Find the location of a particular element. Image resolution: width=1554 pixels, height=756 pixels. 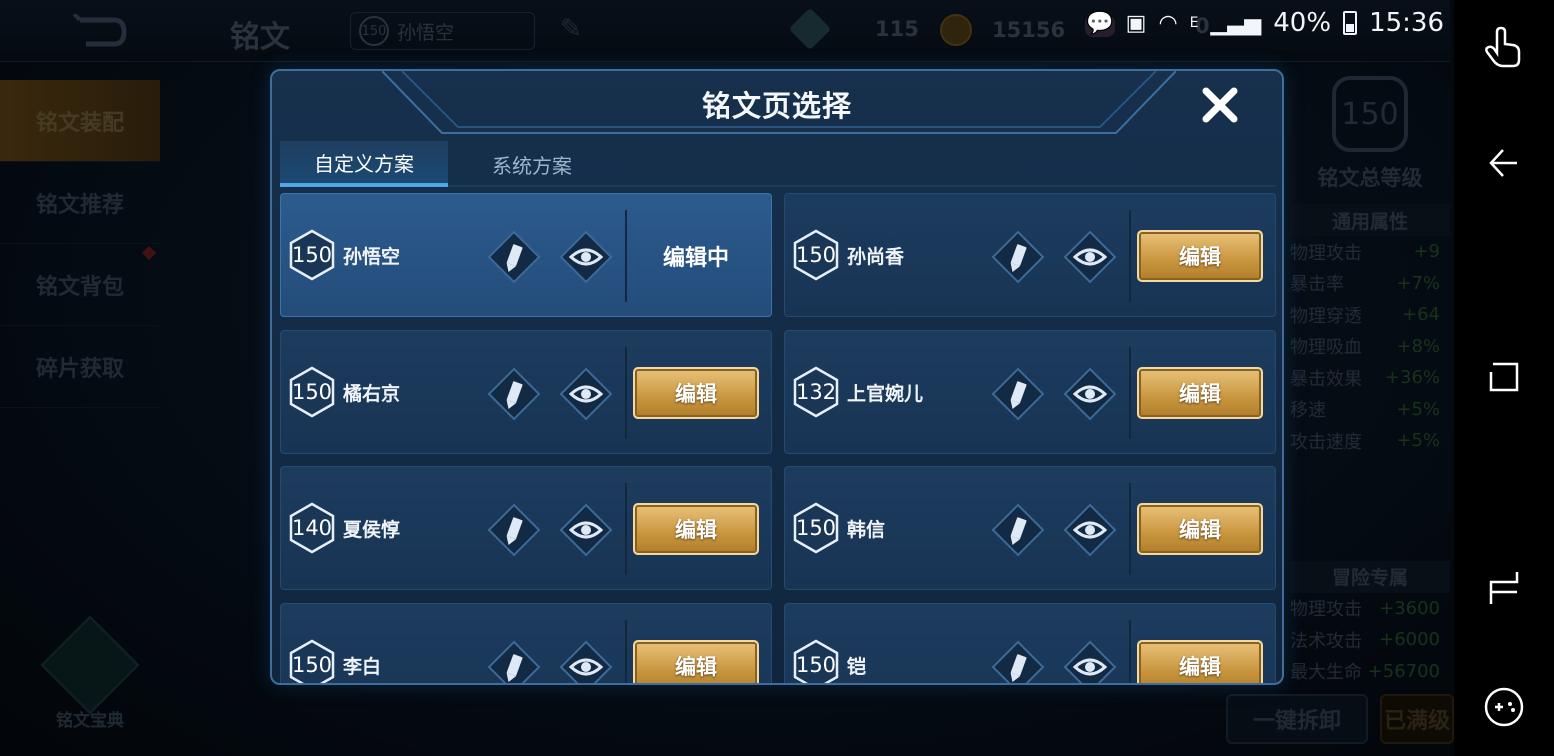

rune-page-card: 150 李白 编辑 is located at coordinates (526, 643).